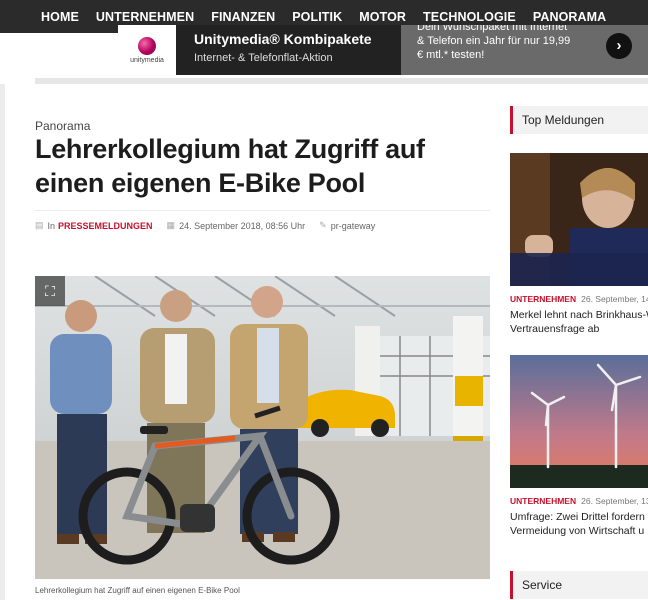 This screenshot has height=600, width=648. Describe the element at coordinates (579, 585) in the screenshot. I see `service-header: Service` at that location.